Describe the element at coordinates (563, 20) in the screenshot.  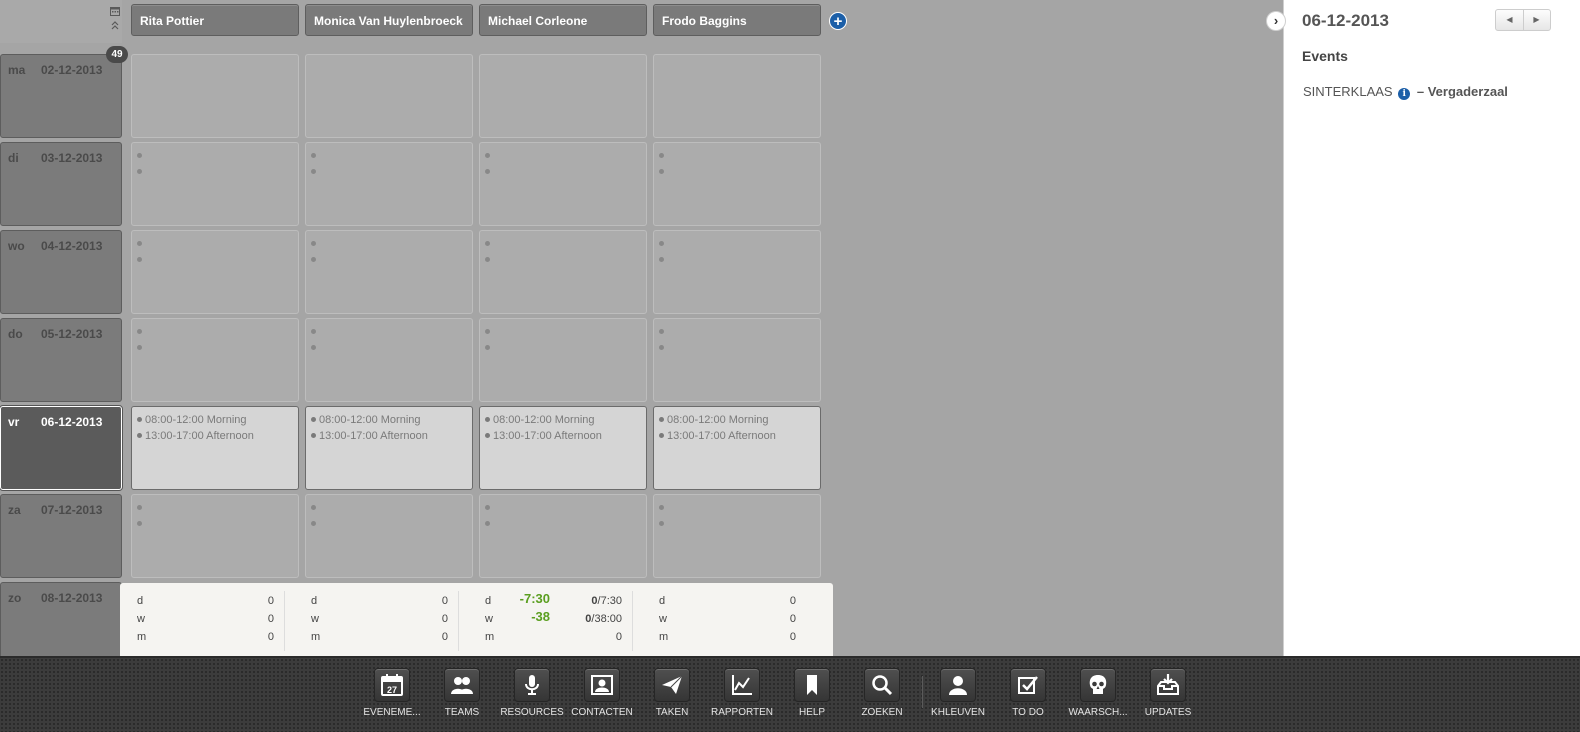
I see `person-header-michael-corleone: Michael Corleone` at that location.